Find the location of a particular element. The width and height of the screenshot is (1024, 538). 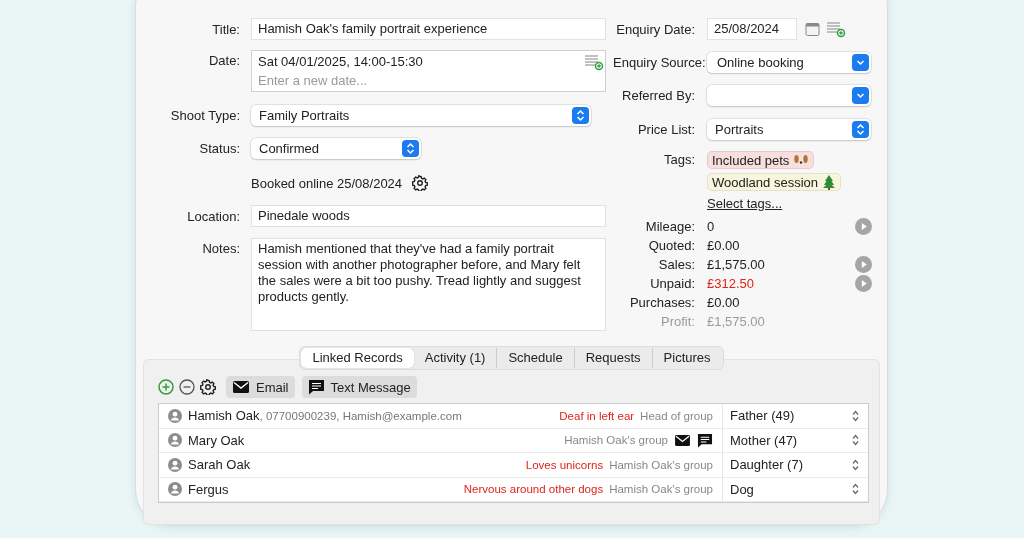

field-label: Status: is located at coordinates (219, 148).